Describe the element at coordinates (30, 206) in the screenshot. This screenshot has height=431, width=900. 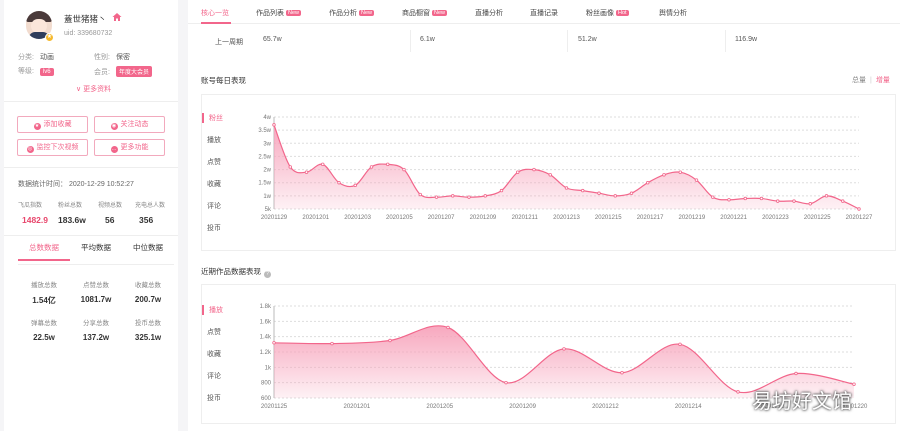
I see `summary-label: 飞瓜指数` at that location.